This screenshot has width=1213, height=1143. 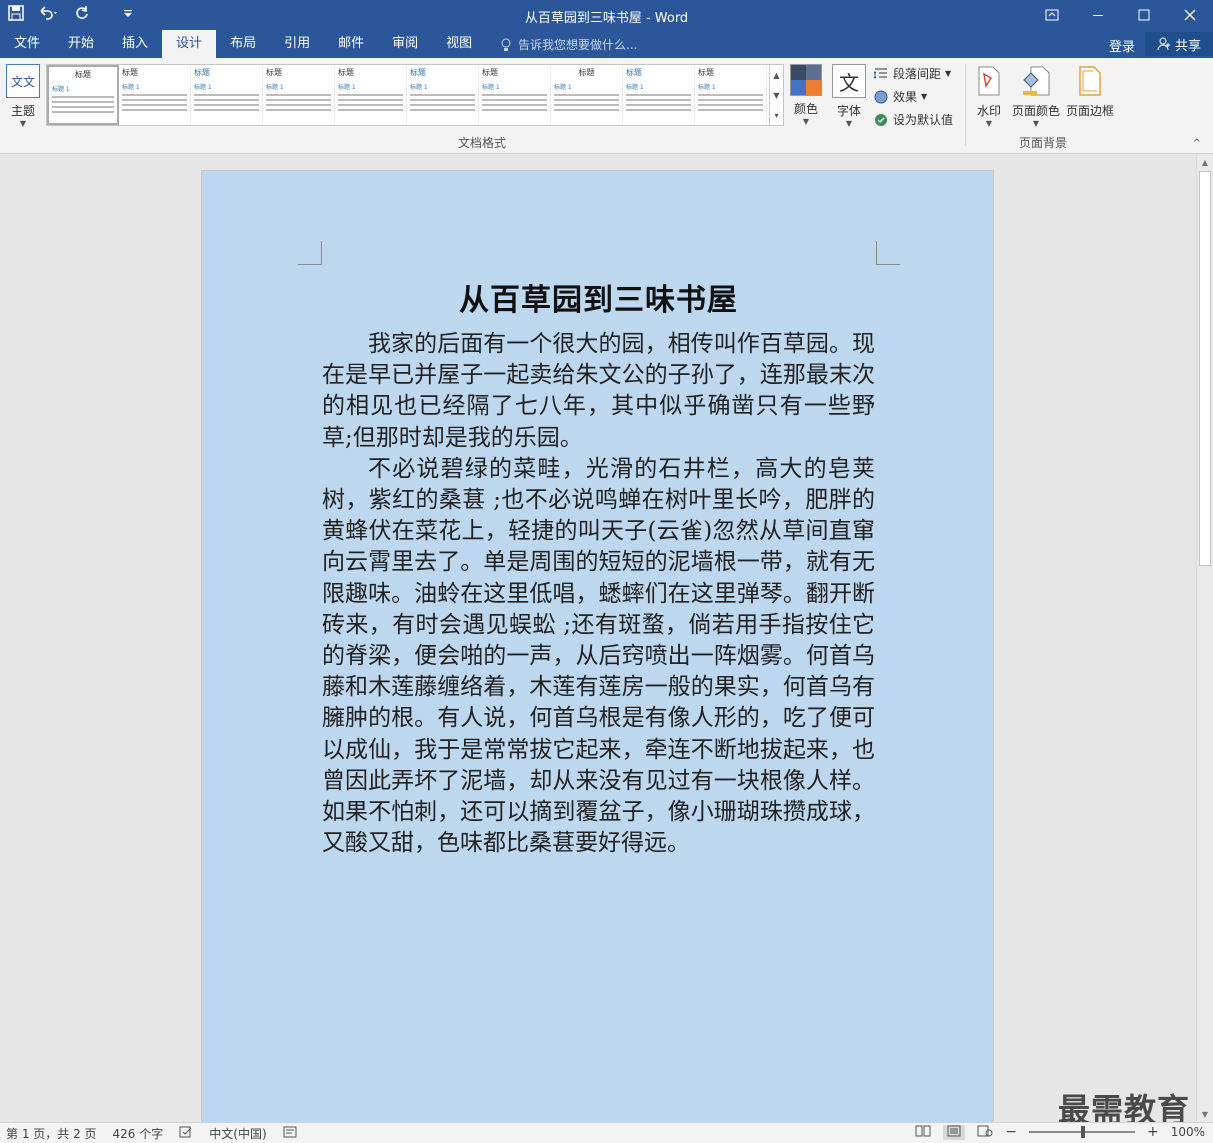 What do you see at coordinates (900, 96) in the screenshot?
I see `effects-button: 效果 ▼` at bounding box center [900, 96].